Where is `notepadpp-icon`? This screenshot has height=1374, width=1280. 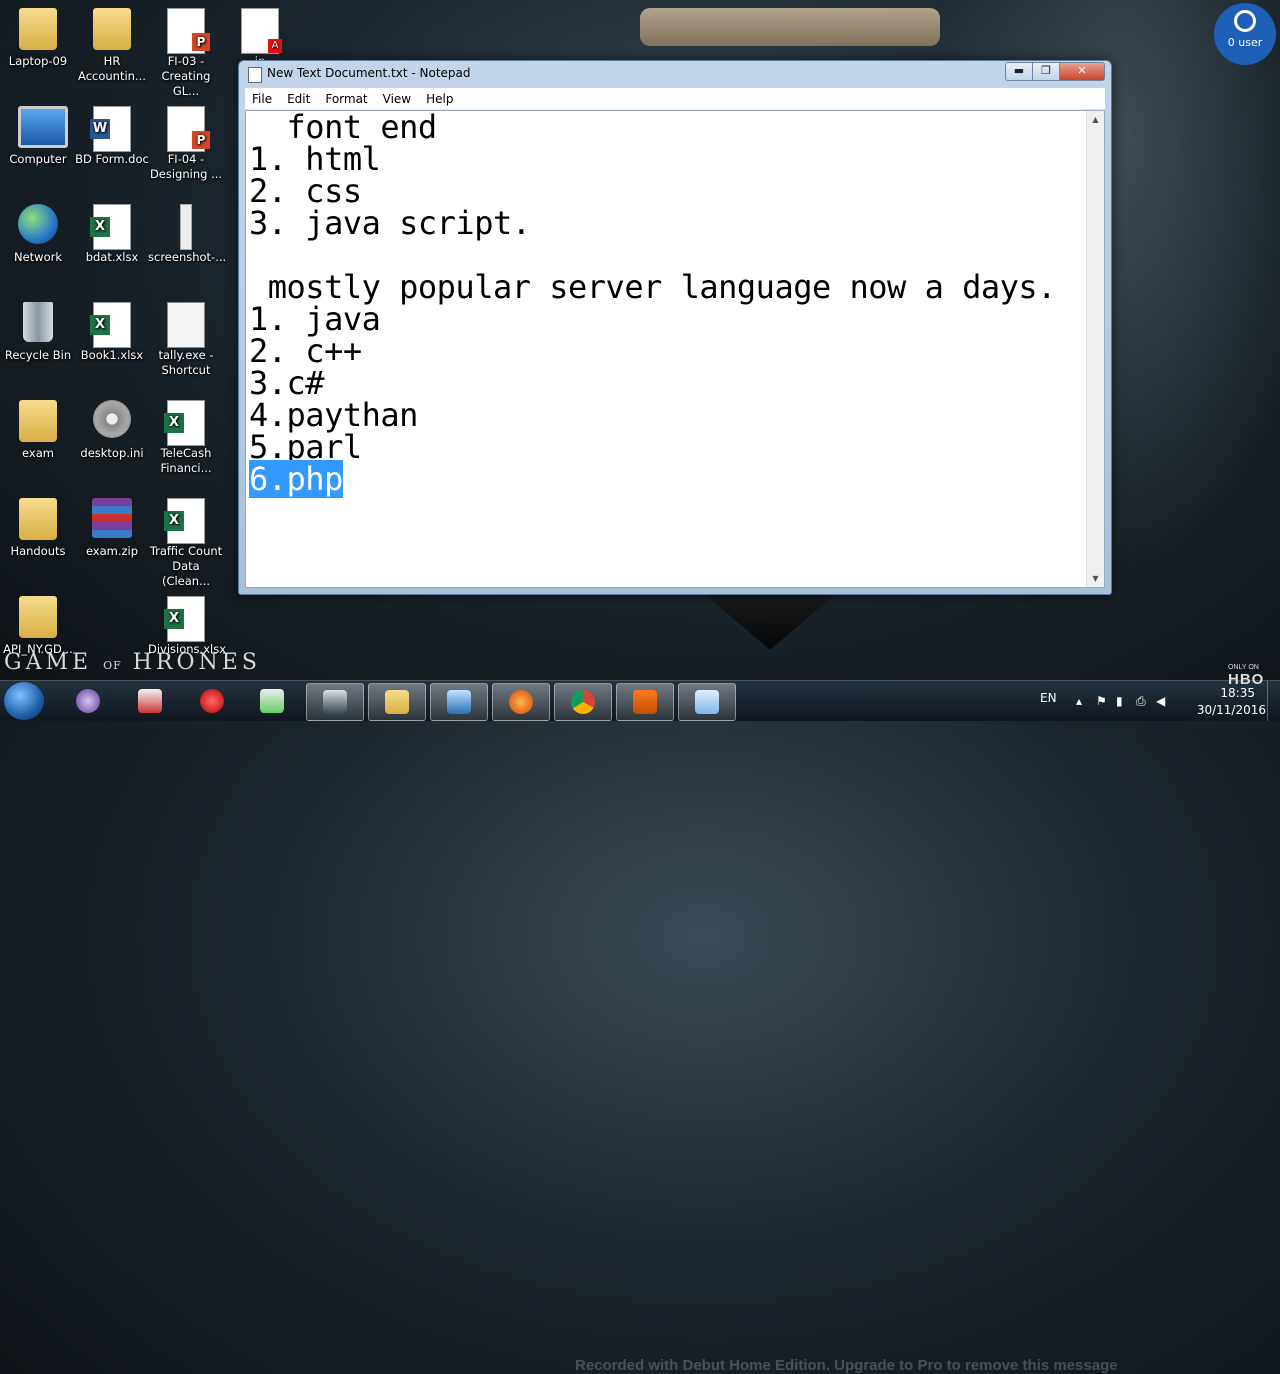
notepadpp-icon is located at coordinates (272, 701).